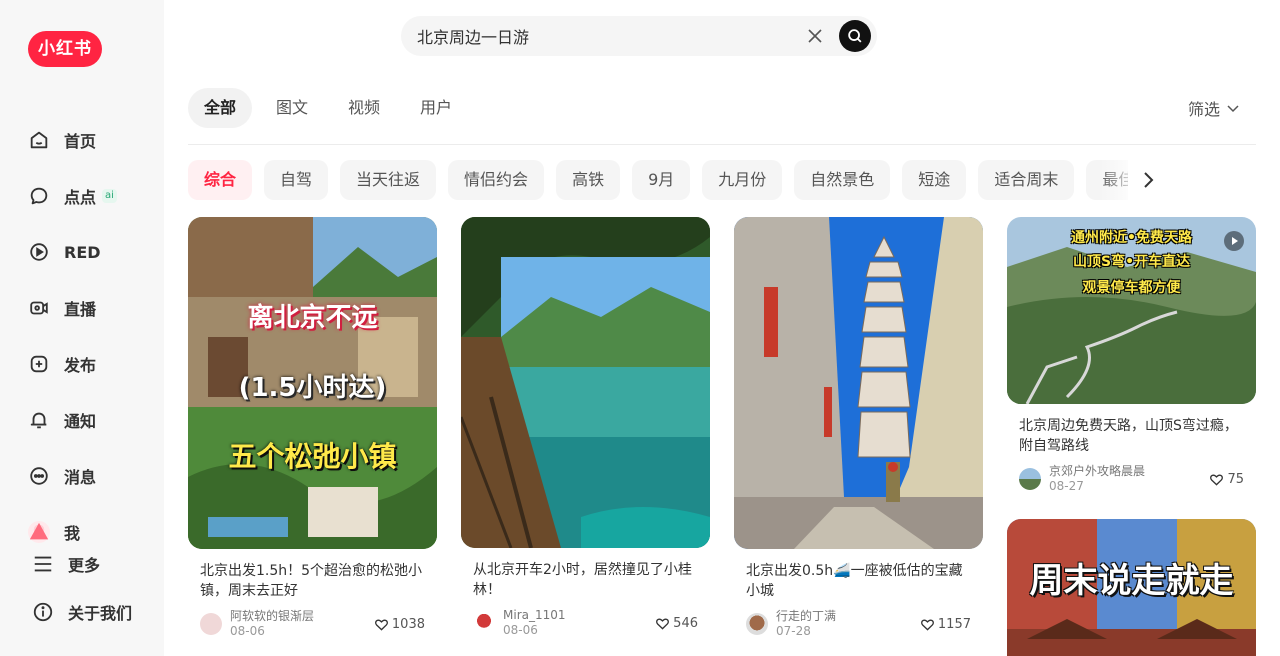 This screenshot has width=1280, height=656. I want to click on sidebar-item-label: 发布, so click(80, 365).